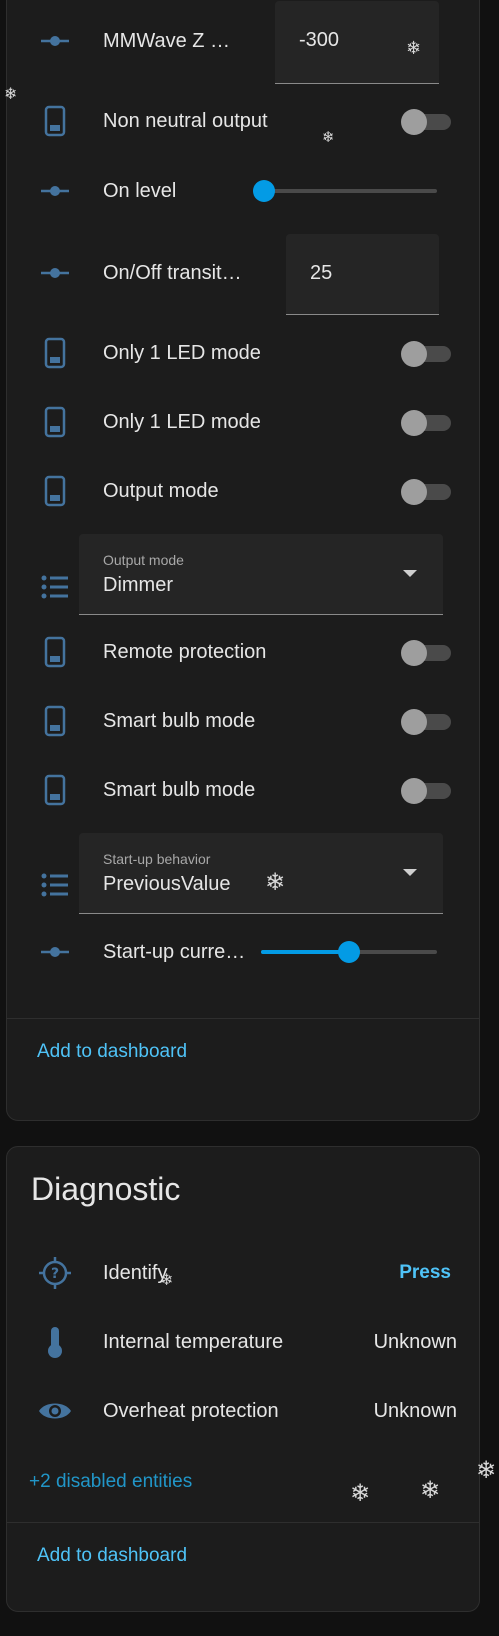 This screenshot has width=499, height=1636. Describe the element at coordinates (415, 1342) in the screenshot. I see `internal-temperature-value: Unknown` at that location.